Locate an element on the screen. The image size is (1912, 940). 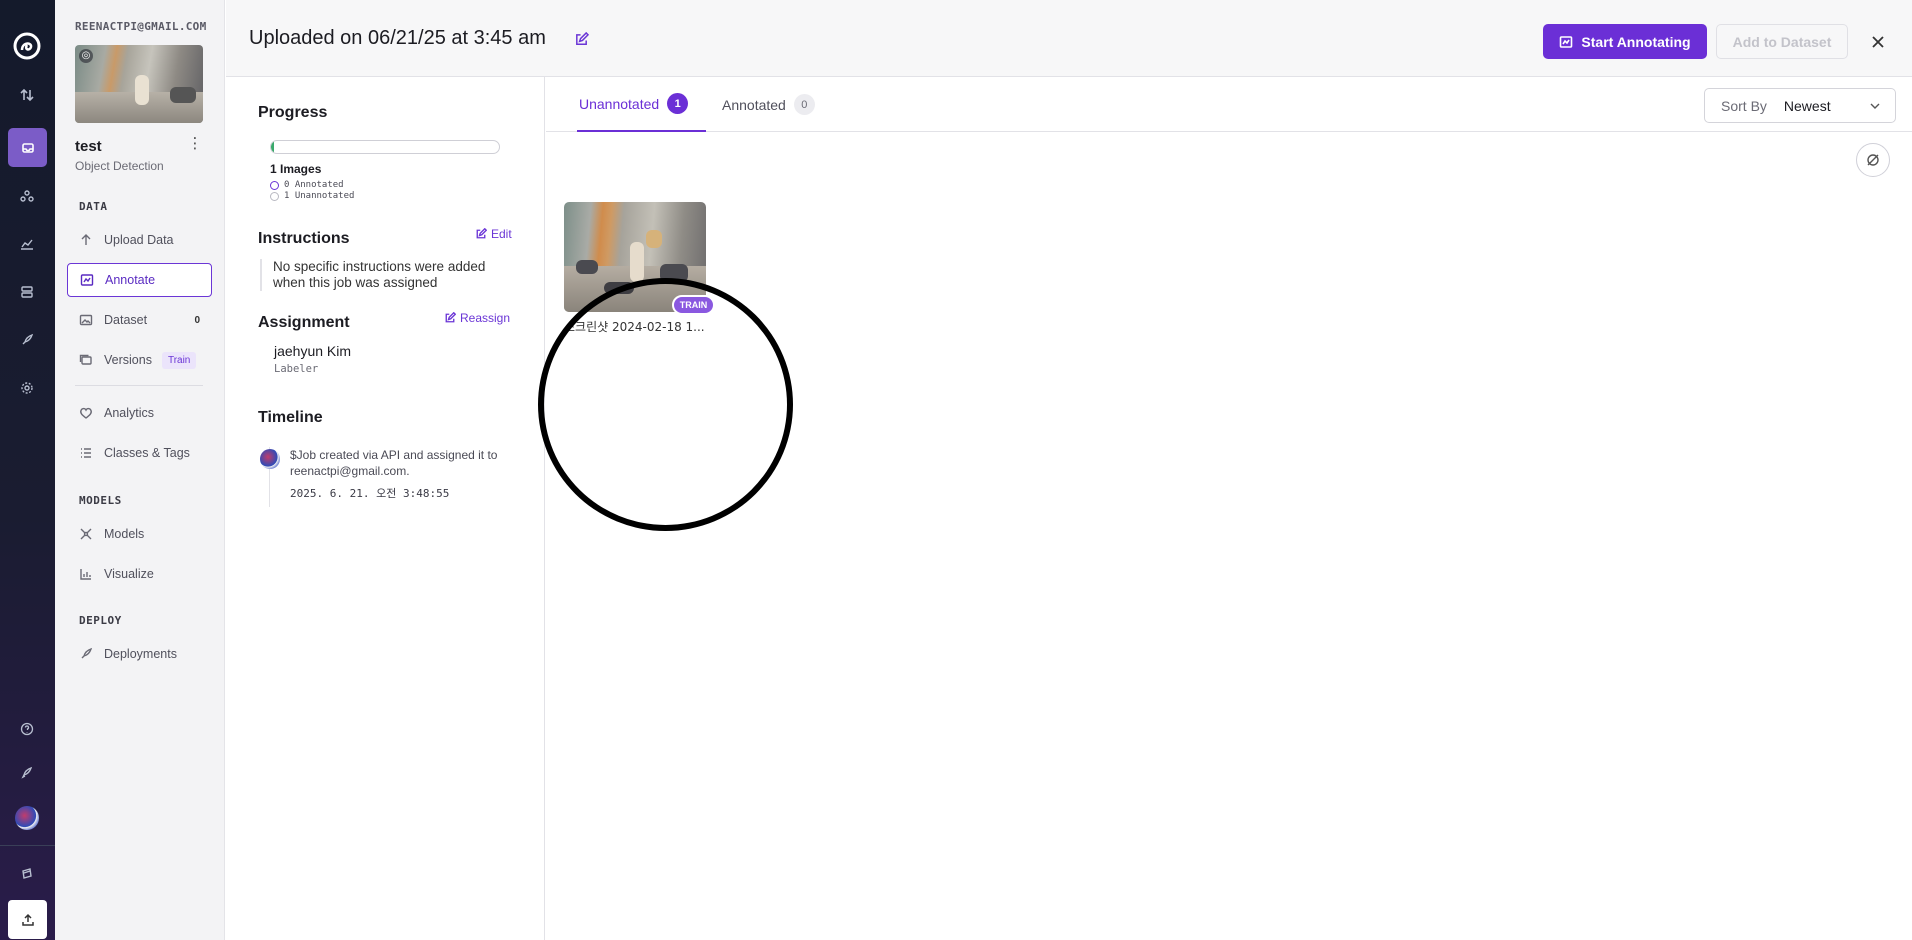
sort-label: Sort By is located at coordinates (1744, 105).